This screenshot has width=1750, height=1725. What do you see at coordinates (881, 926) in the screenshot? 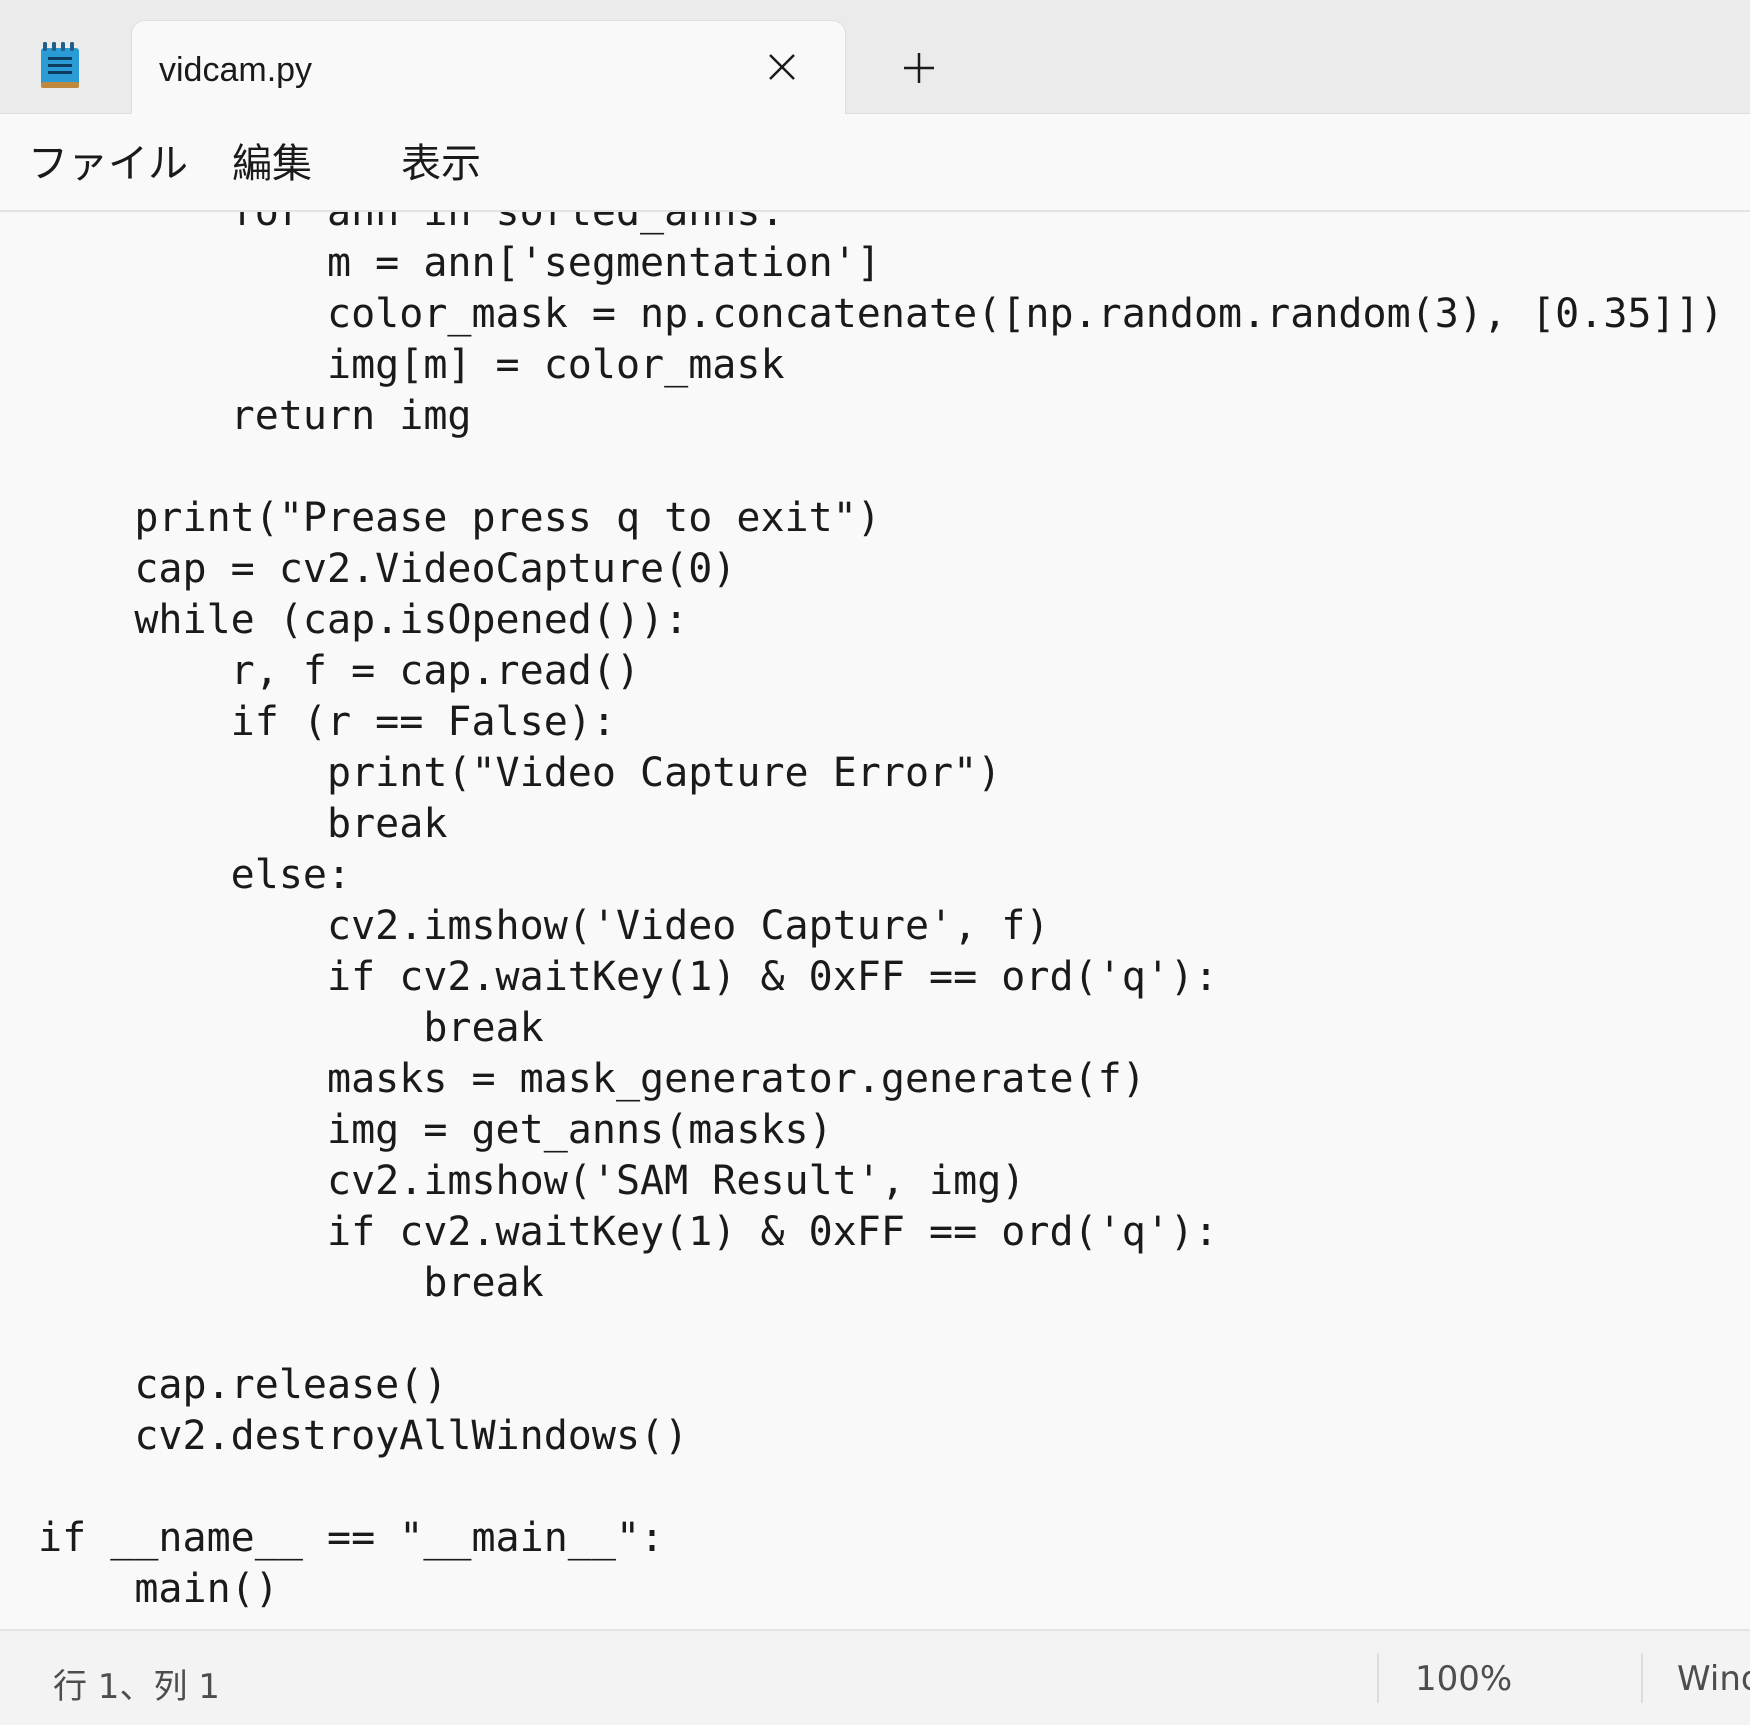
I see `code-line: cv2.imshow('Video Capture', f)` at bounding box center [881, 926].